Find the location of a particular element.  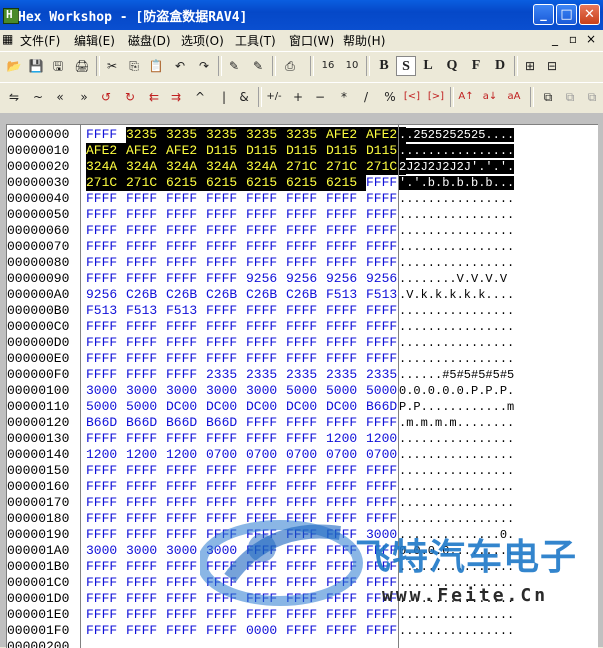

hex-word: DC00 is located at coordinates (226, 407).